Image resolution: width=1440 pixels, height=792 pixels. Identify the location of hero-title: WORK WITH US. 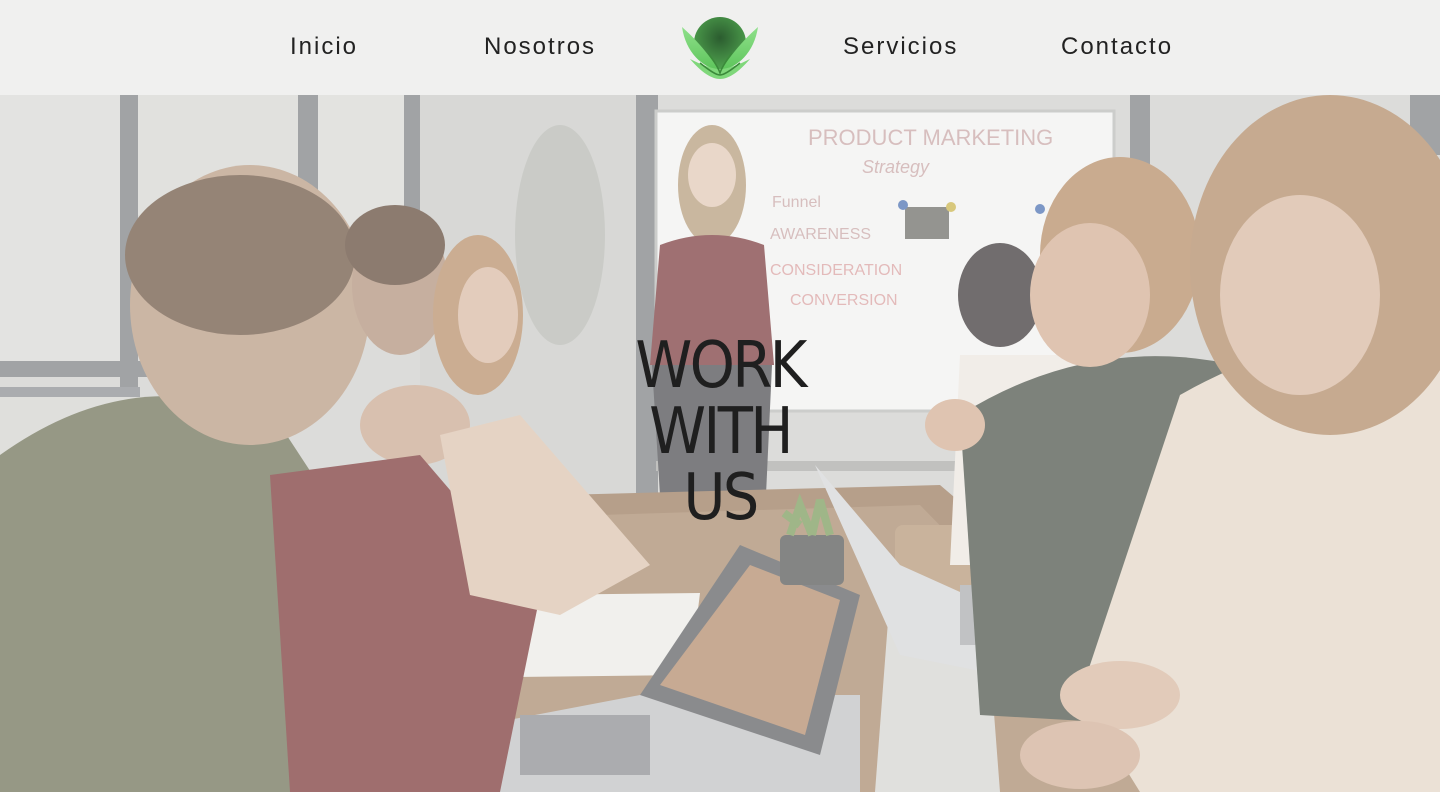
(720, 432).